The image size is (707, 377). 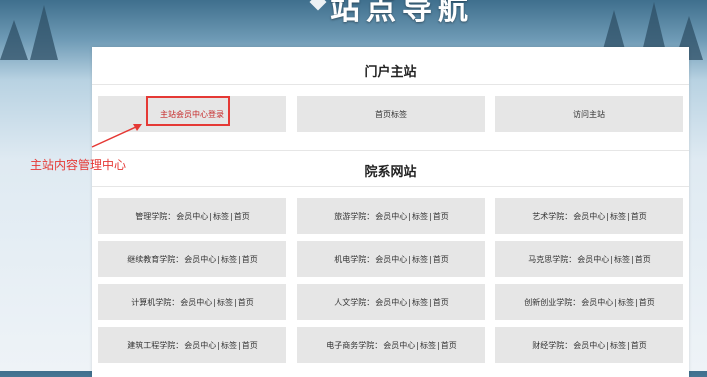 I want to click on annotation-label: 主站内容管理中心, so click(x=78, y=165).